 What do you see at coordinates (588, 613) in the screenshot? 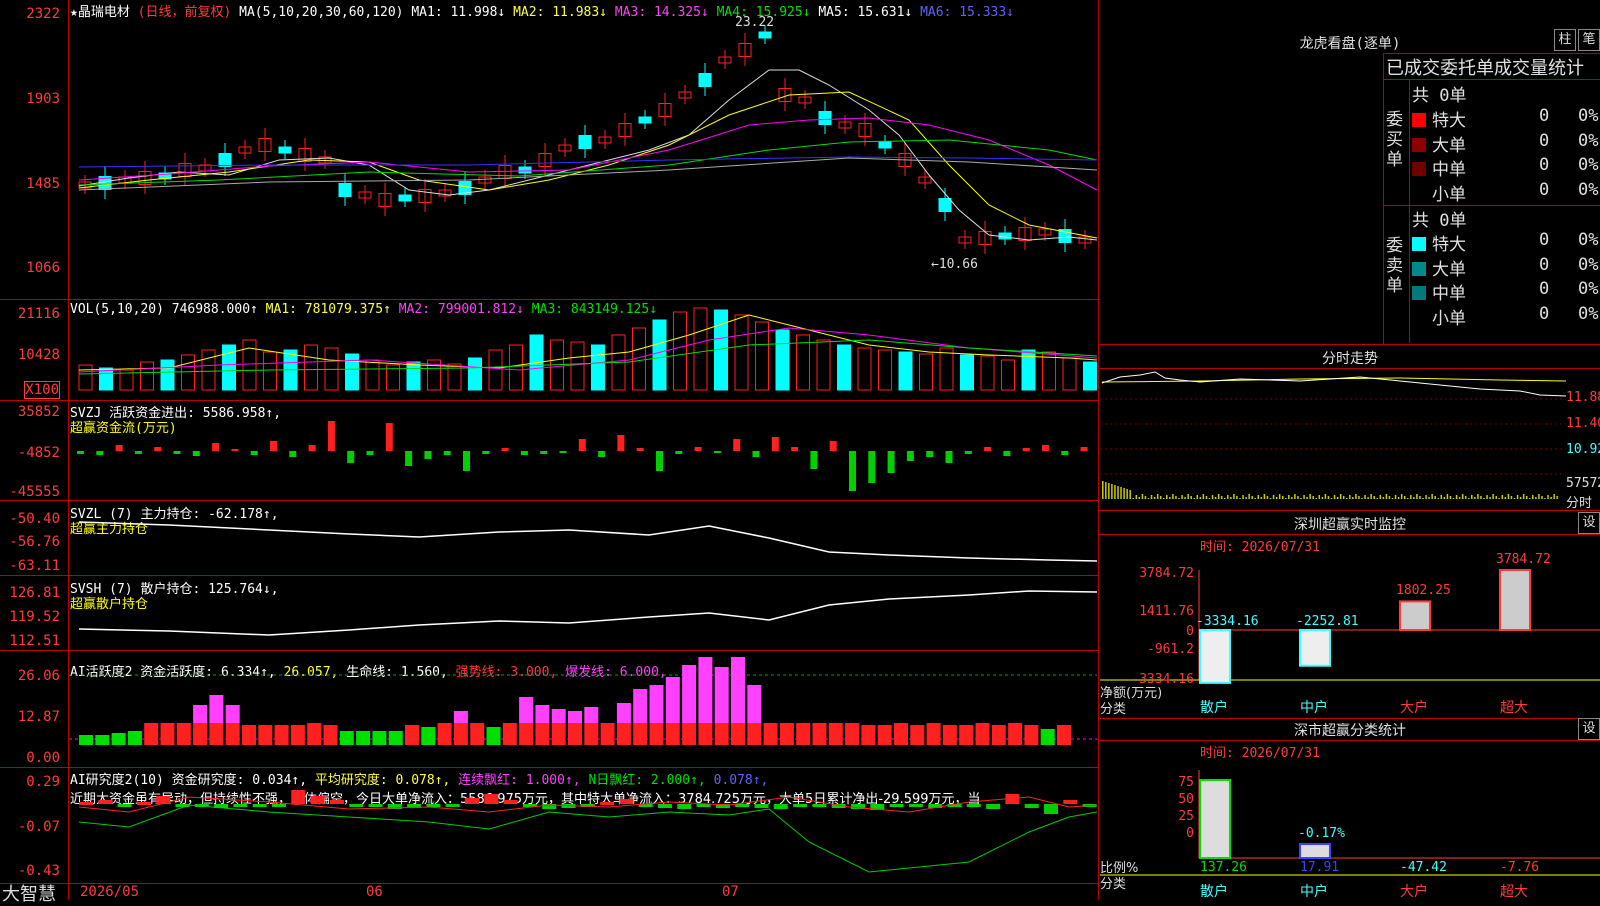
I see `svsh-line` at bounding box center [588, 613].